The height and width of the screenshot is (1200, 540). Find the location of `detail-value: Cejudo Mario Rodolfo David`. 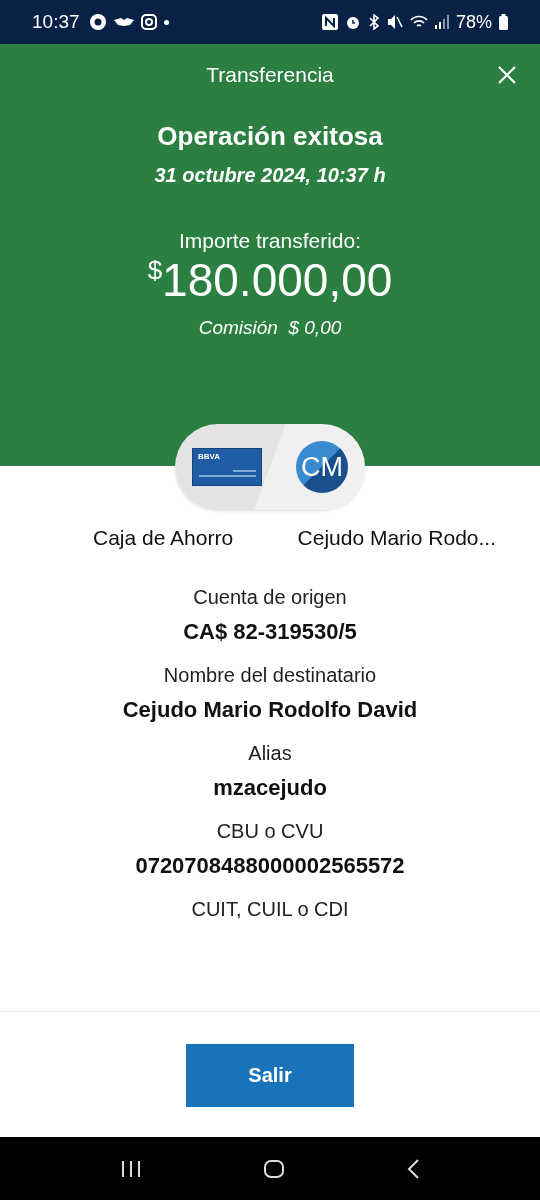

detail-value: Cejudo Mario Rodolfo David is located at coordinates (270, 710).